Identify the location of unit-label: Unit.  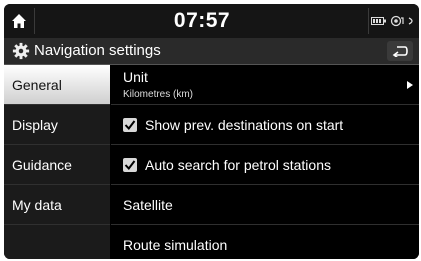
(135, 77).